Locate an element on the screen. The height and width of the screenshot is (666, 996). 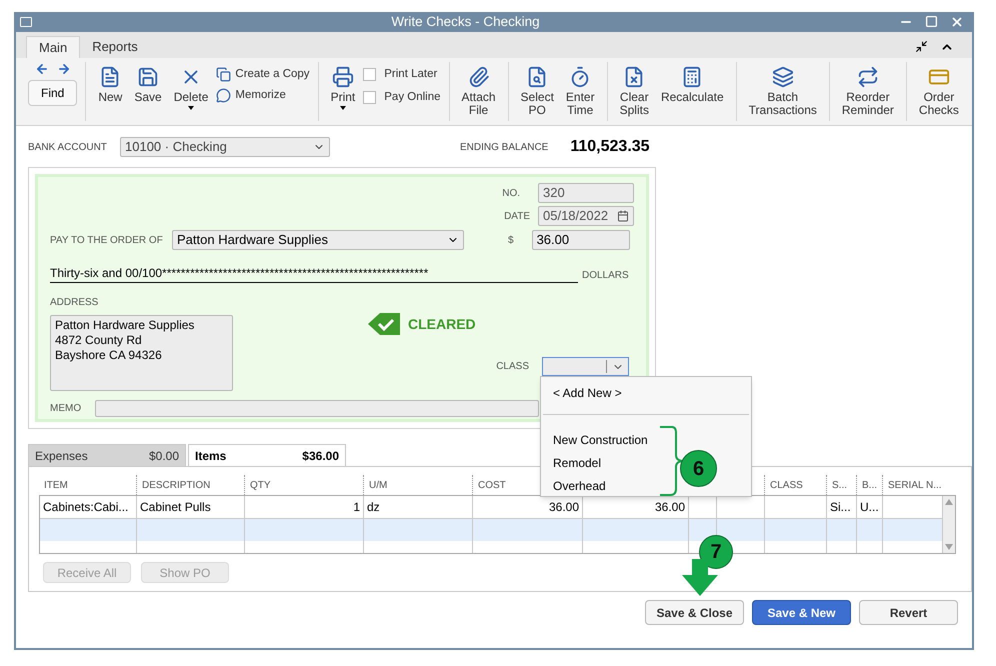
add-new-option: < Add New > is located at coordinates (646, 392).